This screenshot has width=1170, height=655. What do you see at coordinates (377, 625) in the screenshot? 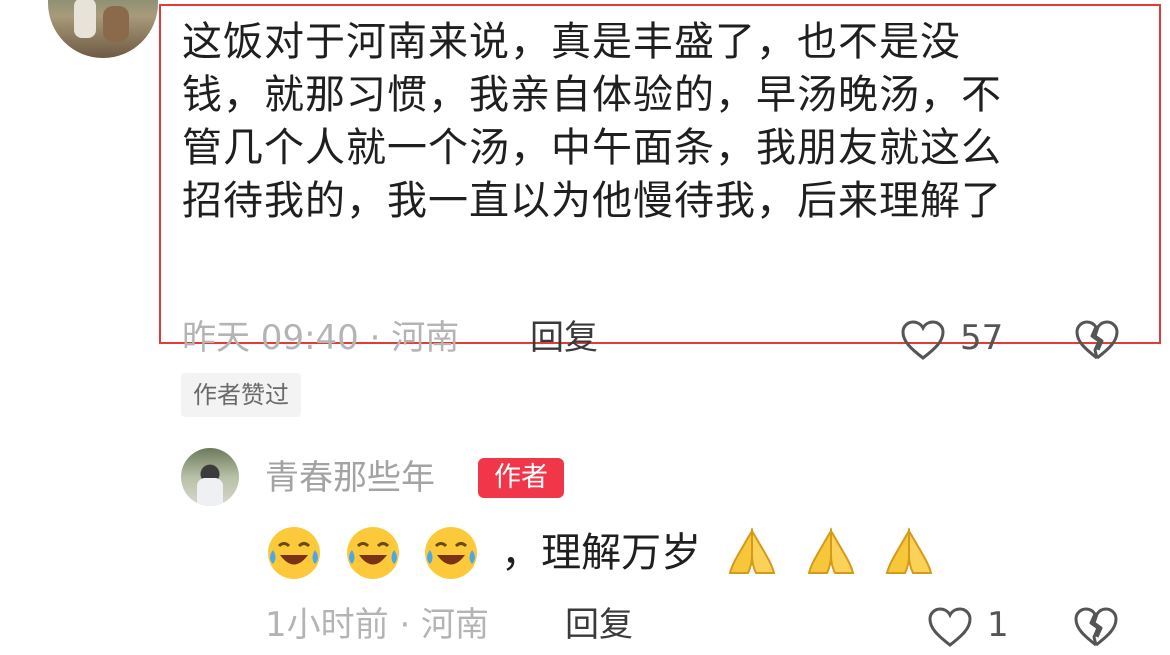
I see `reply-time-location: 1小时前 · 河南` at bounding box center [377, 625].